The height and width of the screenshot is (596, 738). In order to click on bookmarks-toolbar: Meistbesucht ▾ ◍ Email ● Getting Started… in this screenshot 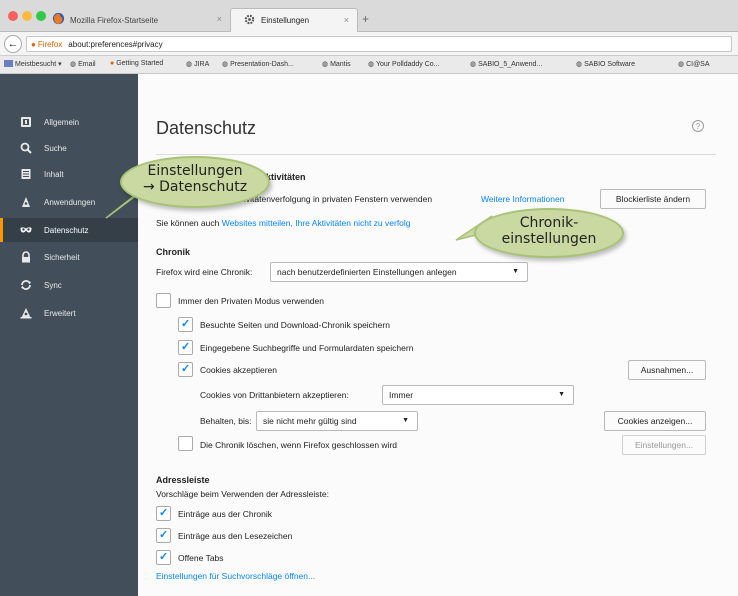, I will do `click(369, 65)`.